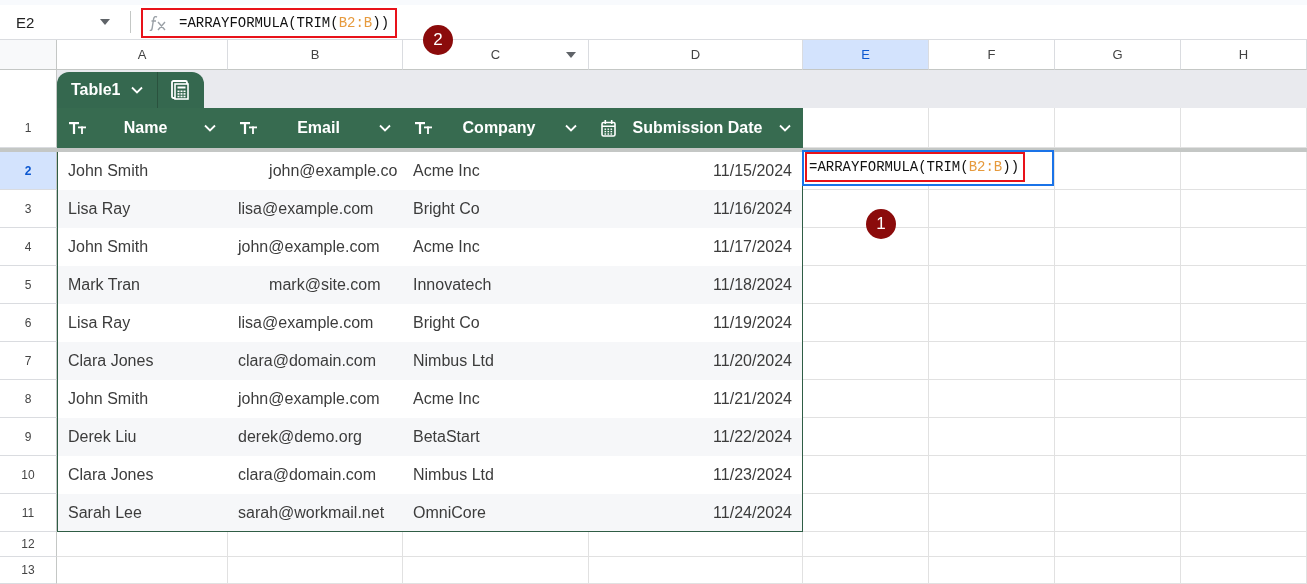 The width and height of the screenshot is (1307, 584). I want to click on column-header: Name, so click(142, 128).